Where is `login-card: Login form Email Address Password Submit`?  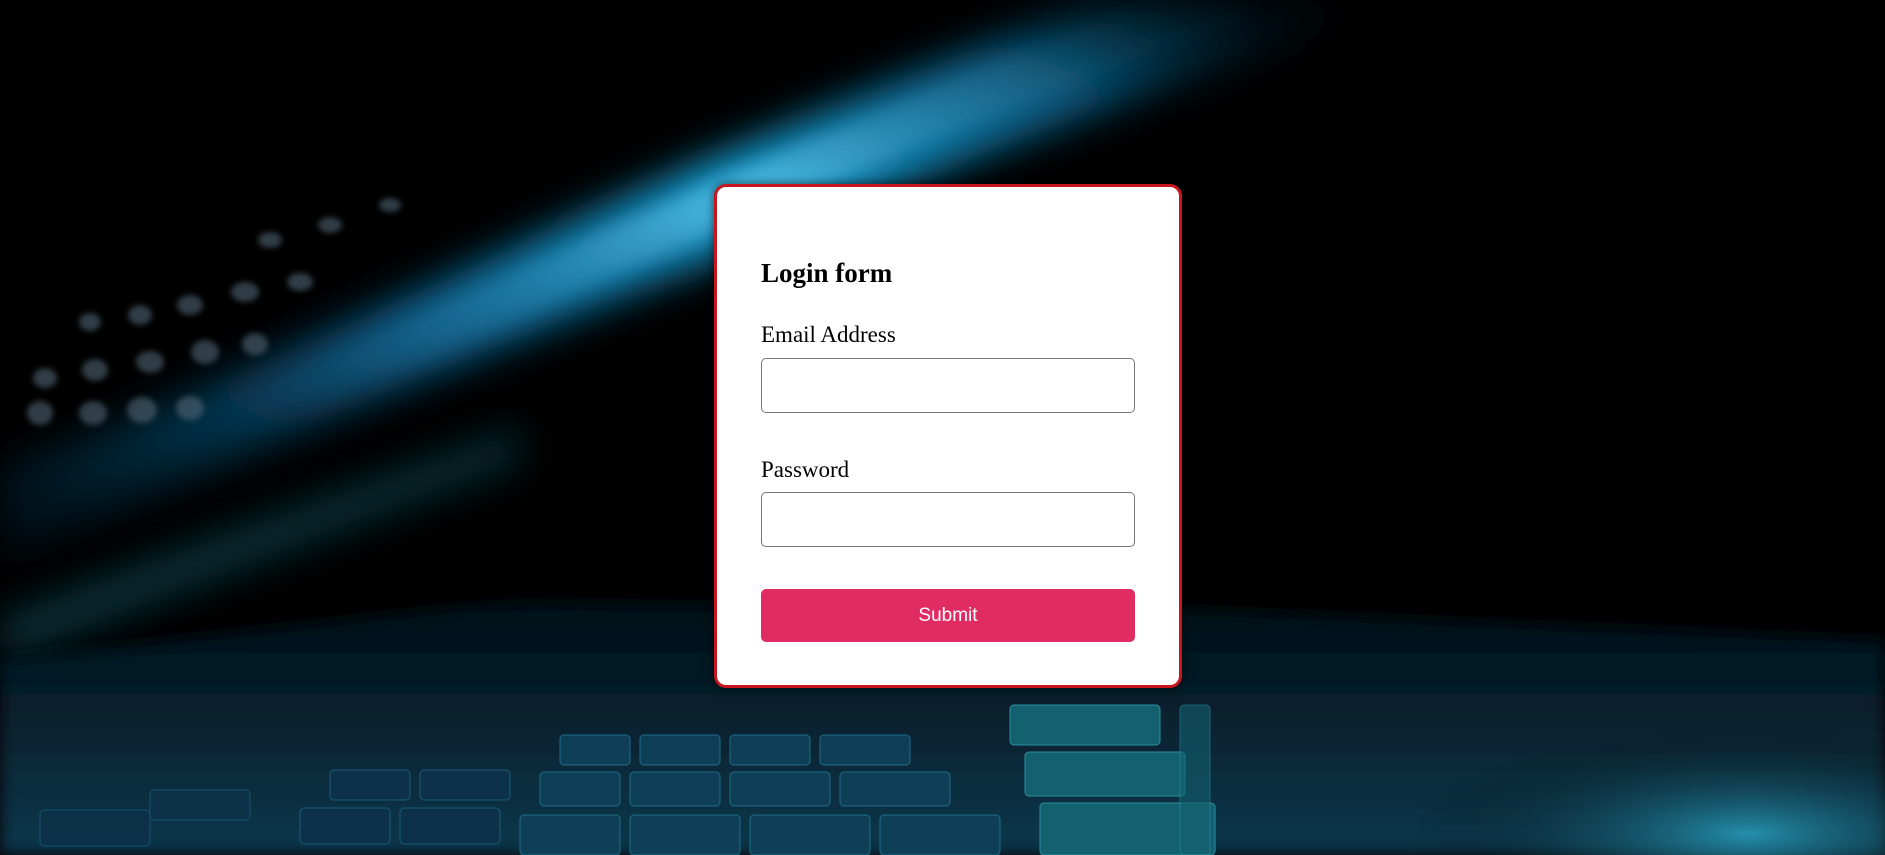 login-card: Login form Email Address Password Submit is located at coordinates (948, 436).